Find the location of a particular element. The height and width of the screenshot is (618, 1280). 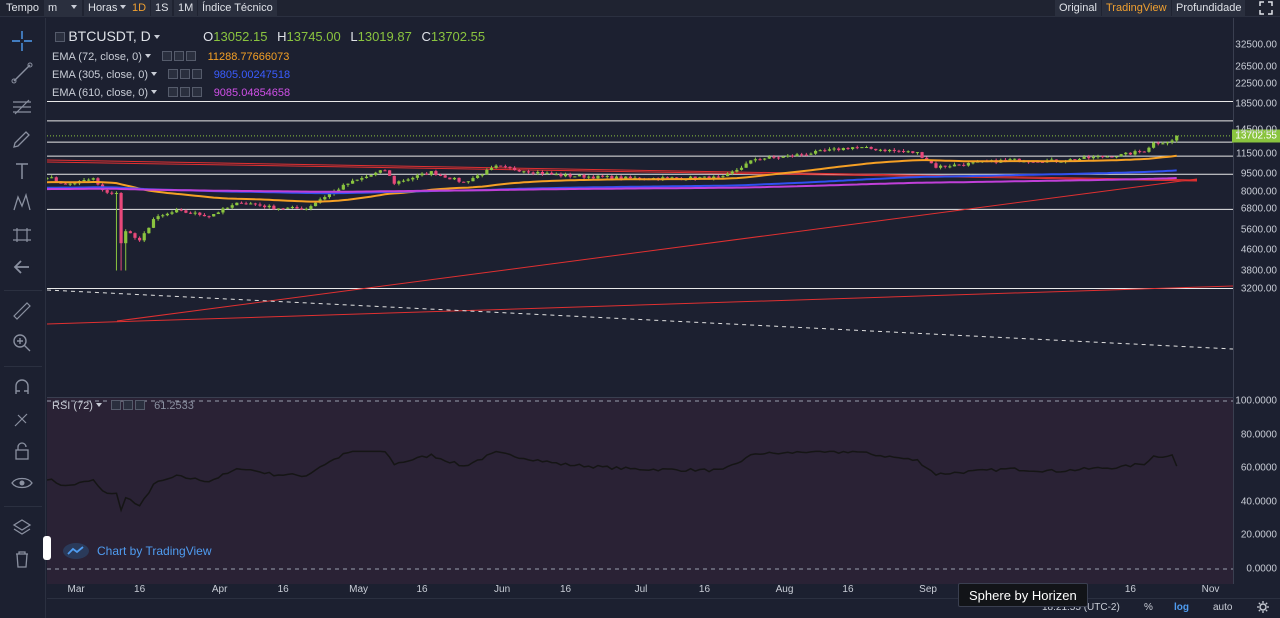

forecast-icon is located at coordinates (22, 235).